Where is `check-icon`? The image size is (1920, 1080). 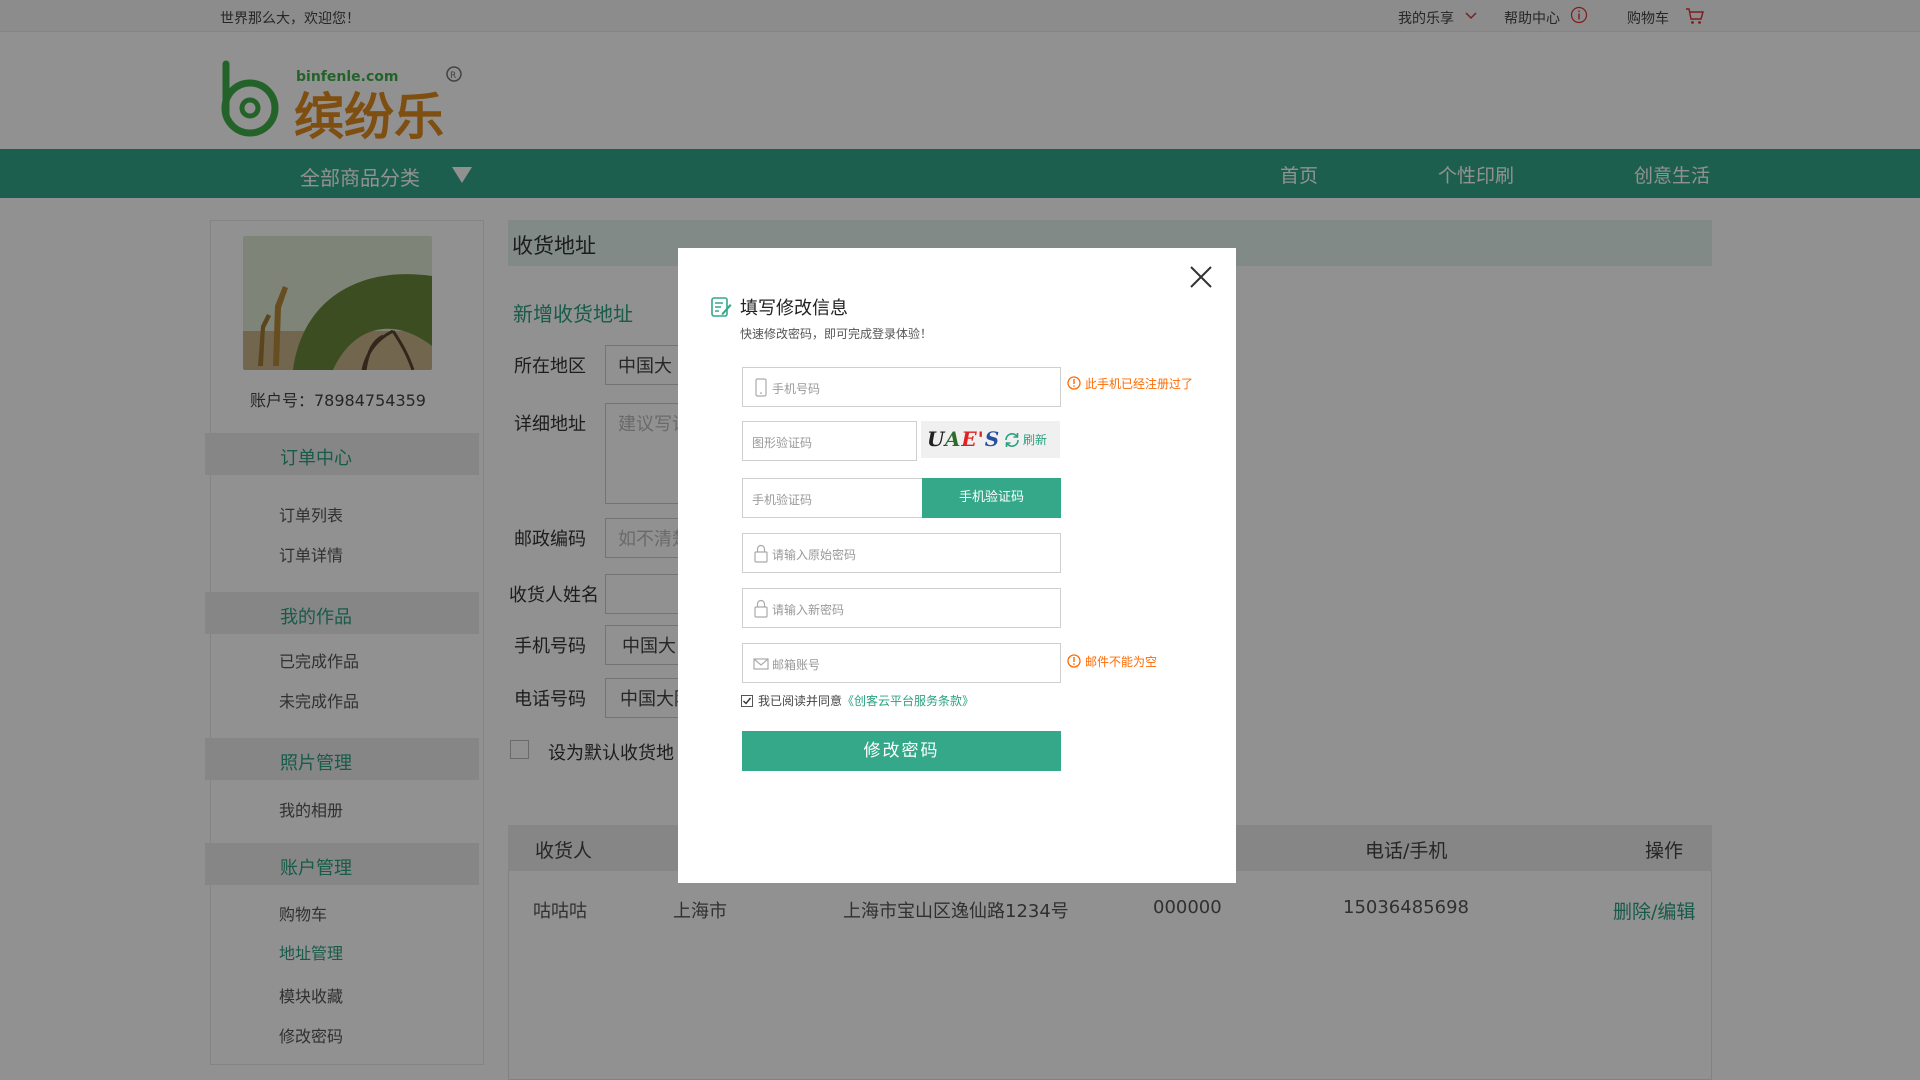 check-icon is located at coordinates (747, 701).